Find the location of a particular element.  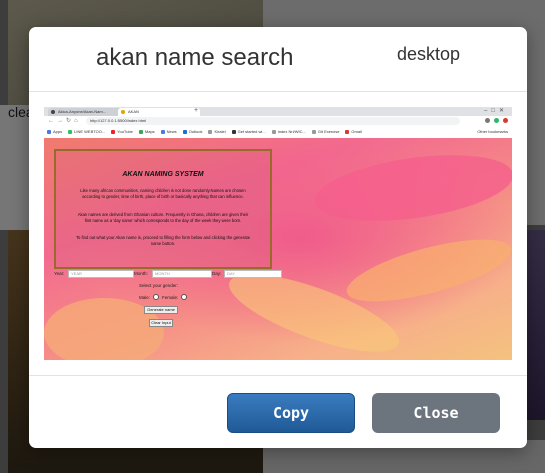

platform-tag: desktop is located at coordinates (429, 54).